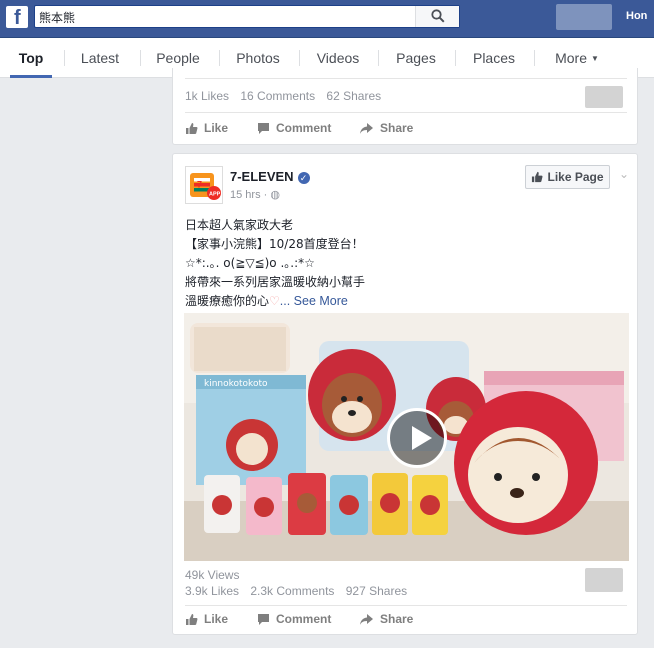  I want to click on page-profile-picture: 7 APP, so click(204, 185).